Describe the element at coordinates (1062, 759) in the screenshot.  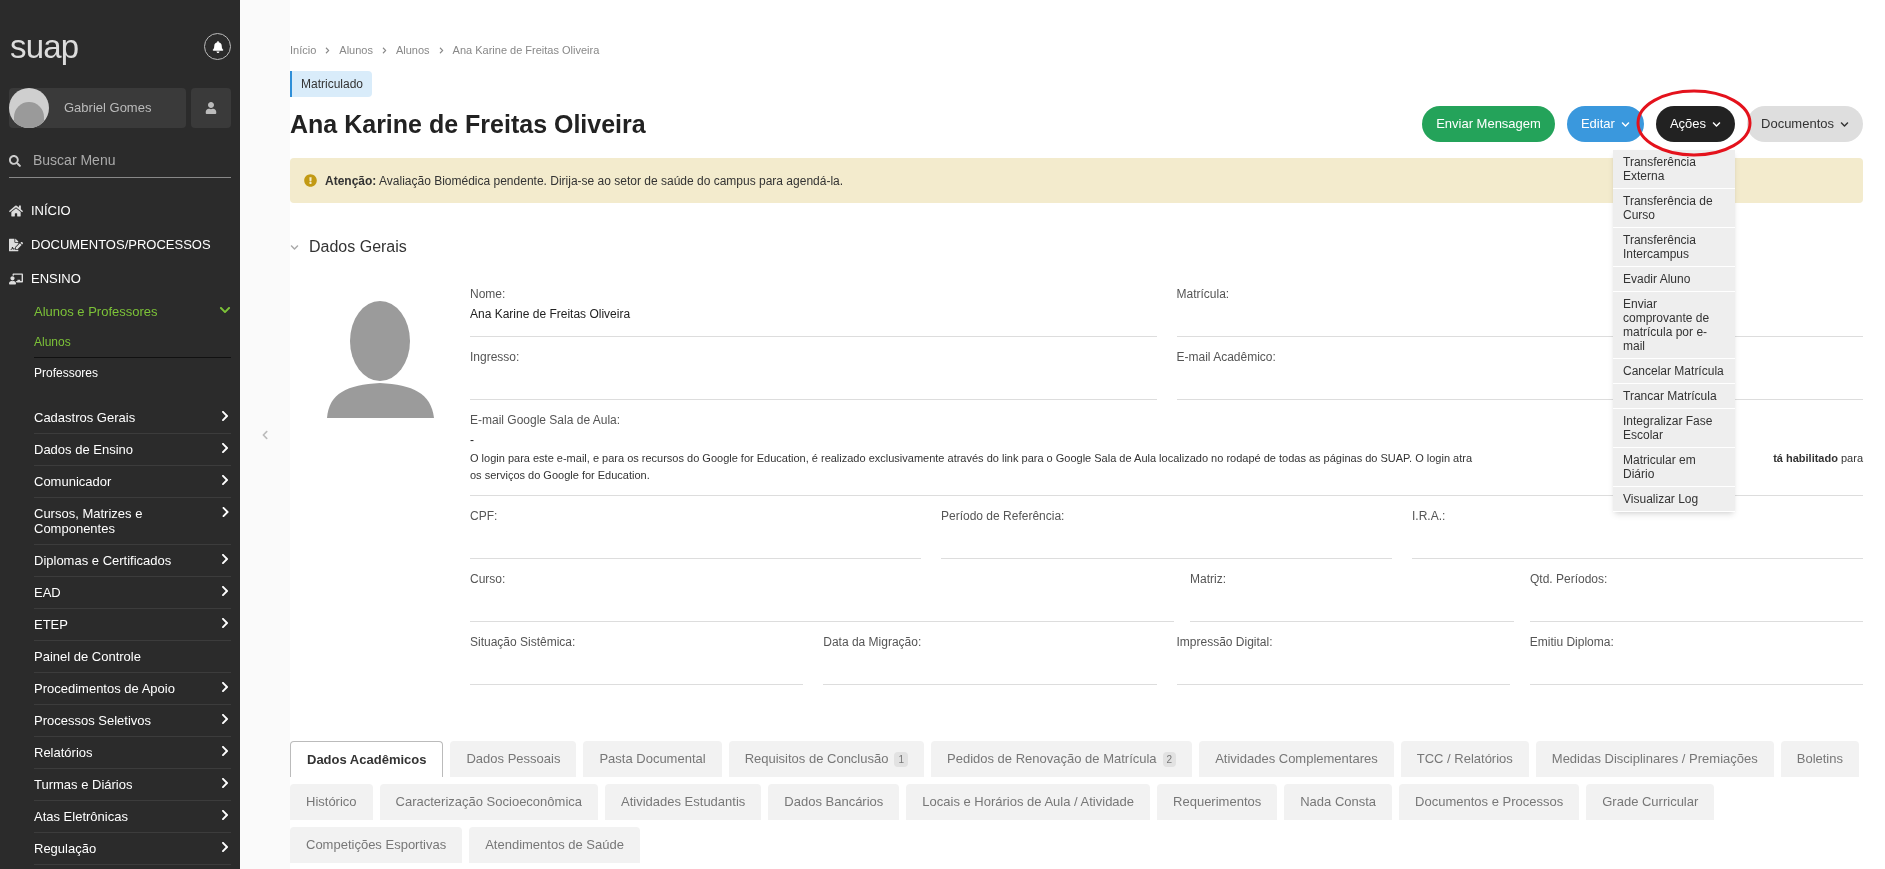
I see `tab: Pedidos de Renovação de Matrícula 2` at that location.